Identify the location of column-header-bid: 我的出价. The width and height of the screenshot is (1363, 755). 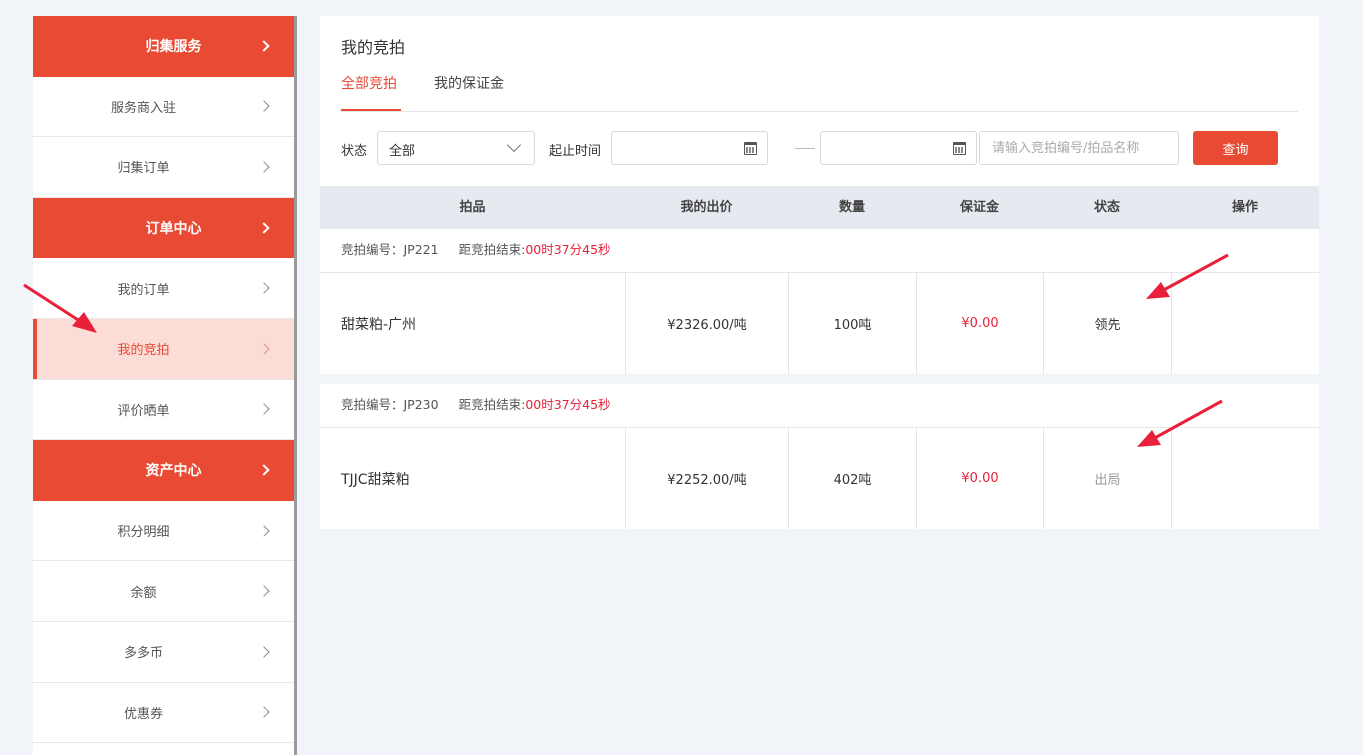
(706, 207).